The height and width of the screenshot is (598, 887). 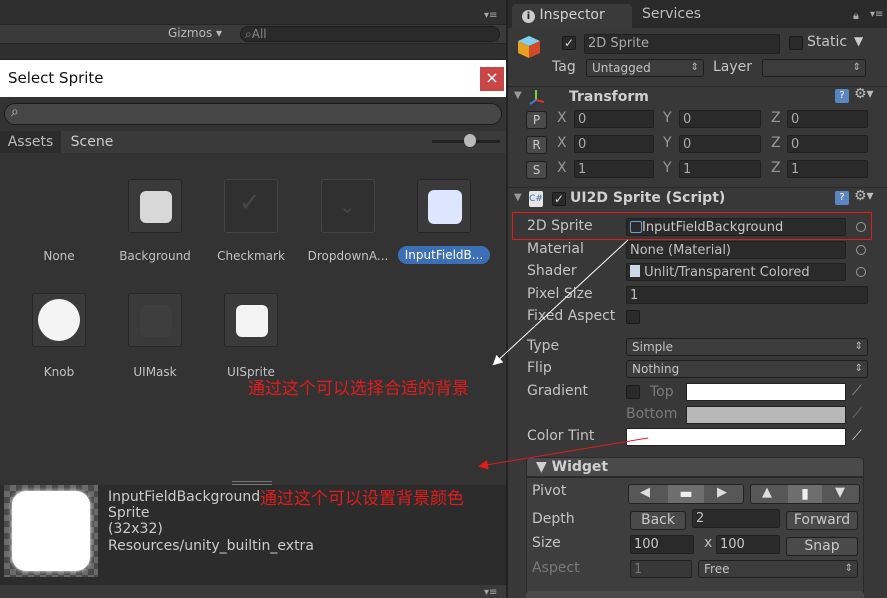 What do you see at coordinates (560, 302) in the screenshot?
I see `arrow-to-picker` at bounding box center [560, 302].